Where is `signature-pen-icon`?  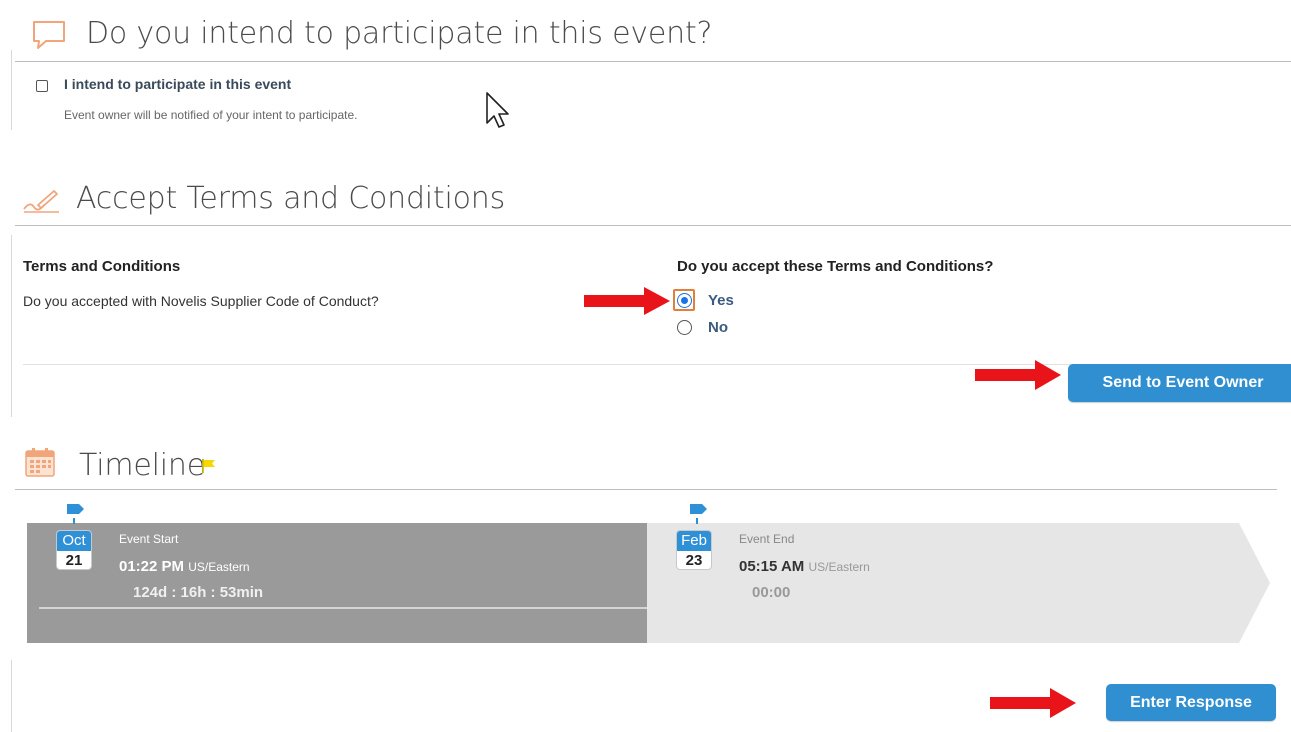 signature-pen-icon is located at coordinates (41, 201).